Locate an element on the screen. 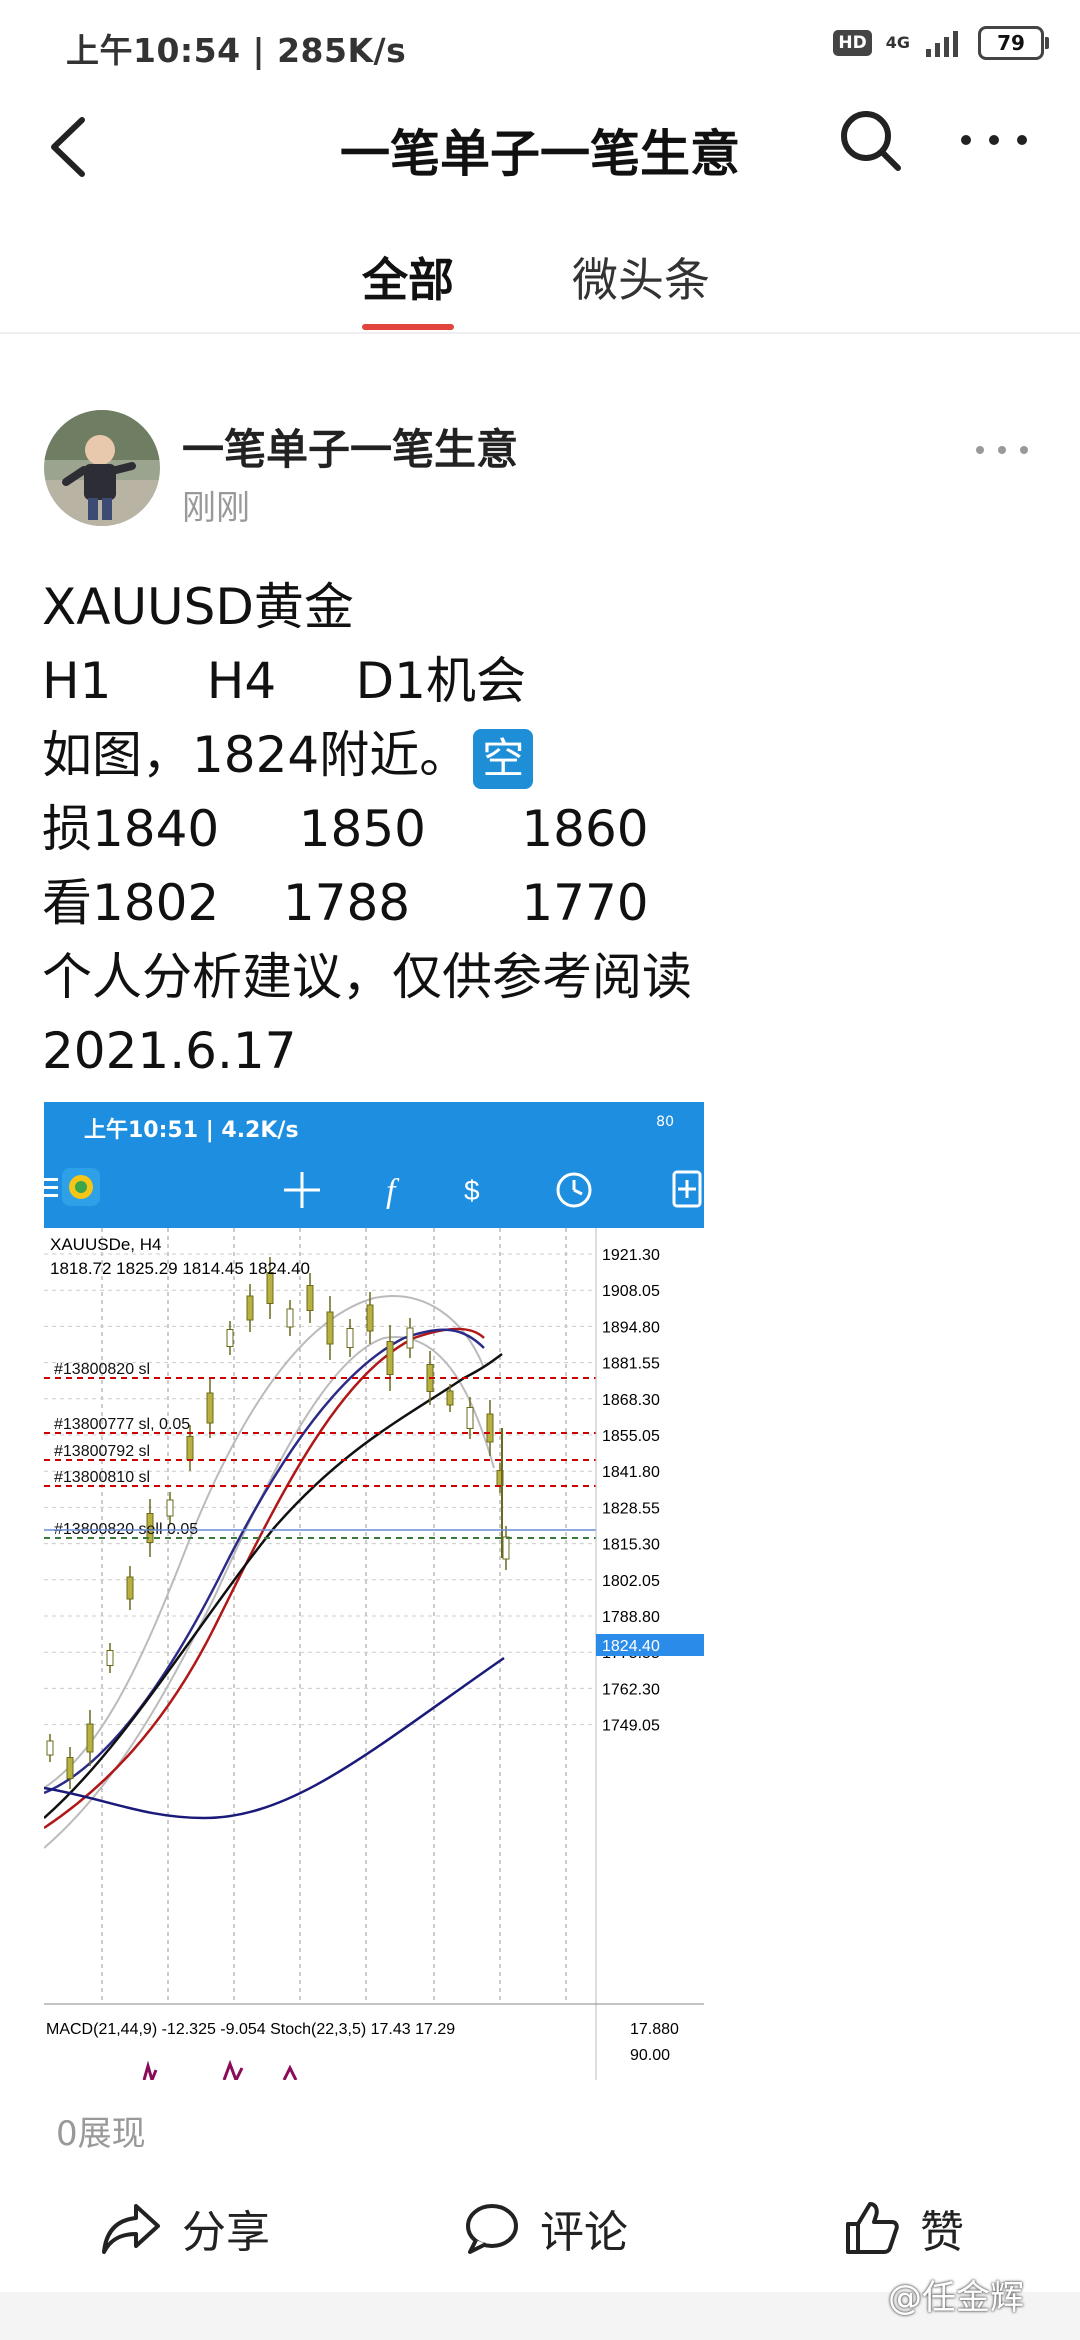 The image size is (1080, 2340). chart-ohlc: 1818.72 1825.29 1814.45 1824.40 is located at coordinates (180, 1268).